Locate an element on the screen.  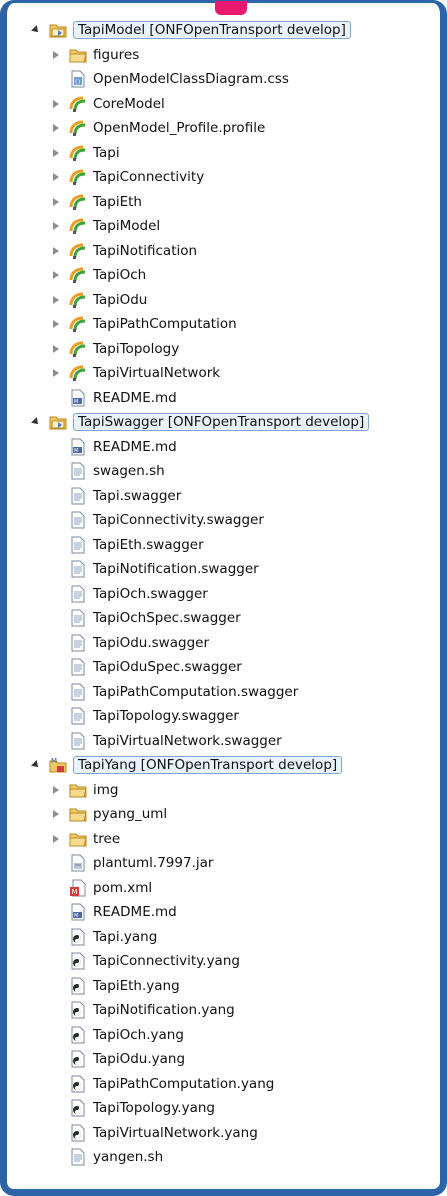
project-tapimodel: TapiModel [ONFOpenTransport develop] is located at coordinates (234, 30).